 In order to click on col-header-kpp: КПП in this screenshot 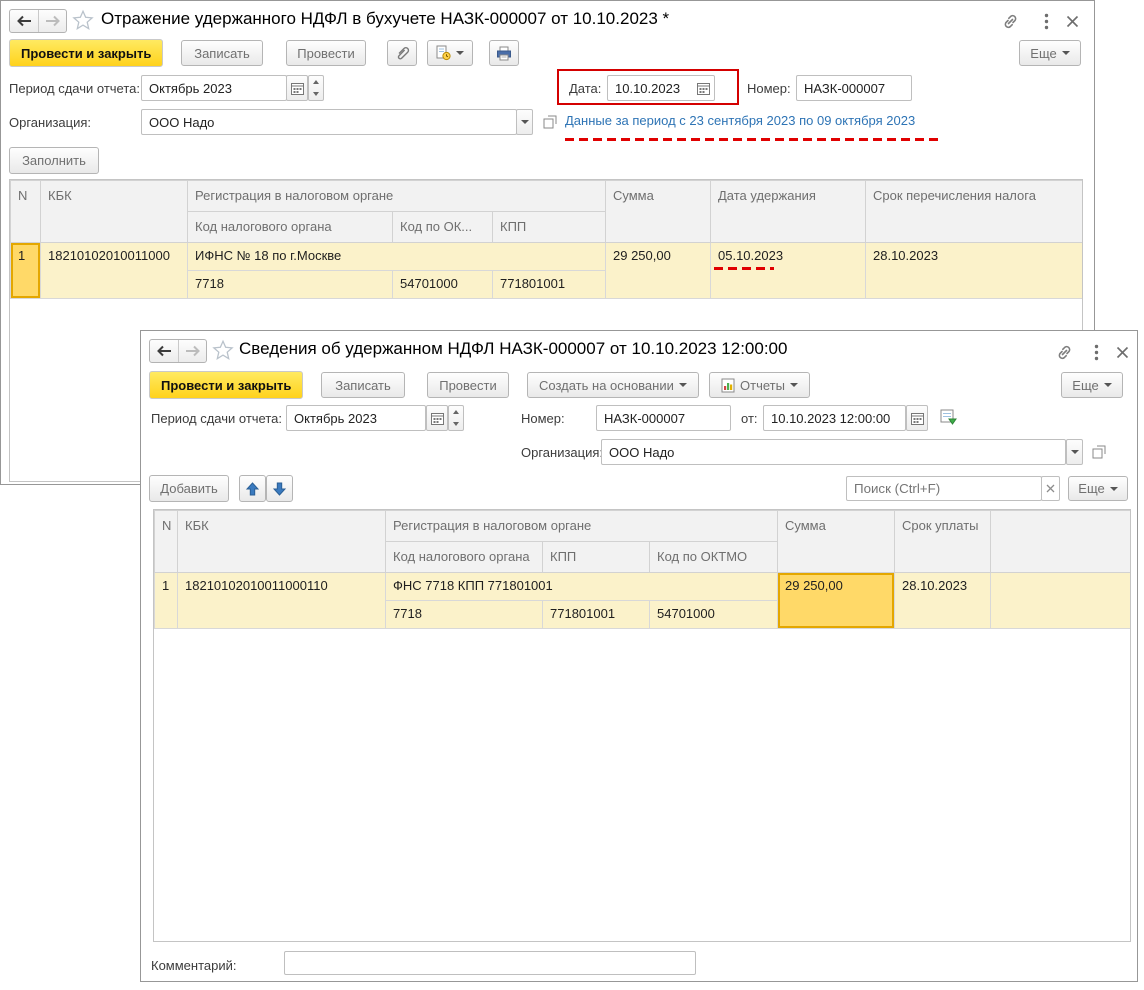, I will do `click(596, 557)`.